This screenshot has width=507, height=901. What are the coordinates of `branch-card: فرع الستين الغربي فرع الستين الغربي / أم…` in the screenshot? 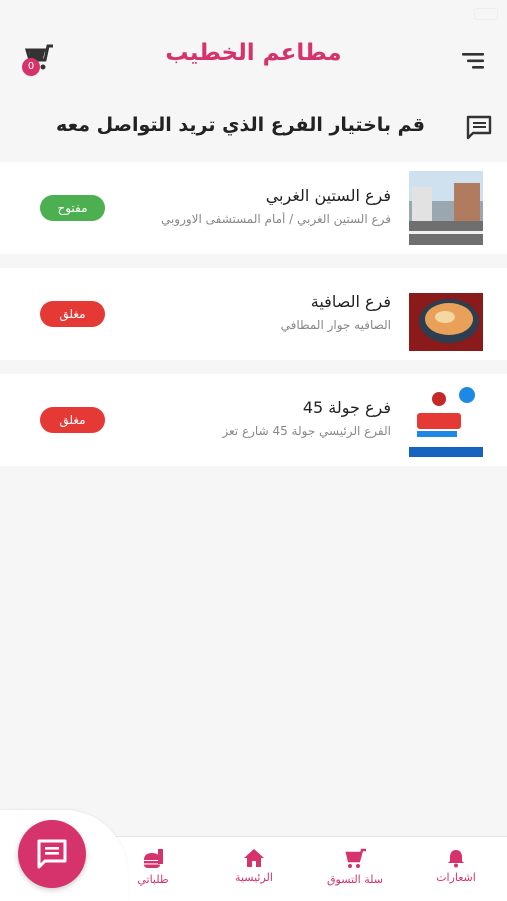 It's located at (253, 208).